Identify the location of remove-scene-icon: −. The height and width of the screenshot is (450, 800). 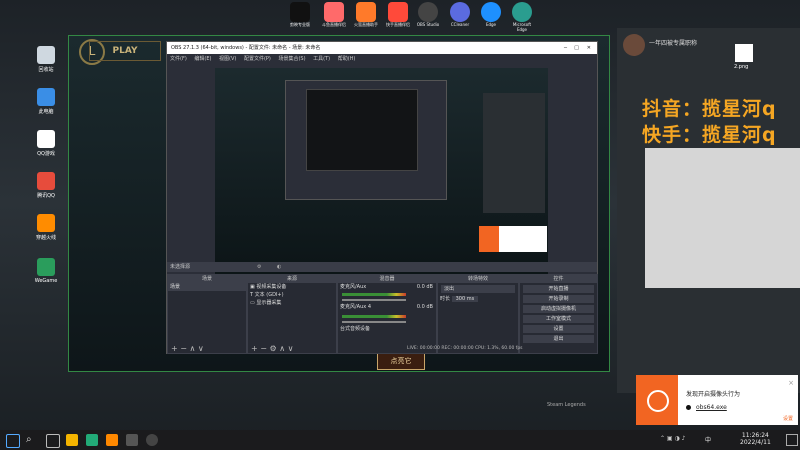
(183, 348).